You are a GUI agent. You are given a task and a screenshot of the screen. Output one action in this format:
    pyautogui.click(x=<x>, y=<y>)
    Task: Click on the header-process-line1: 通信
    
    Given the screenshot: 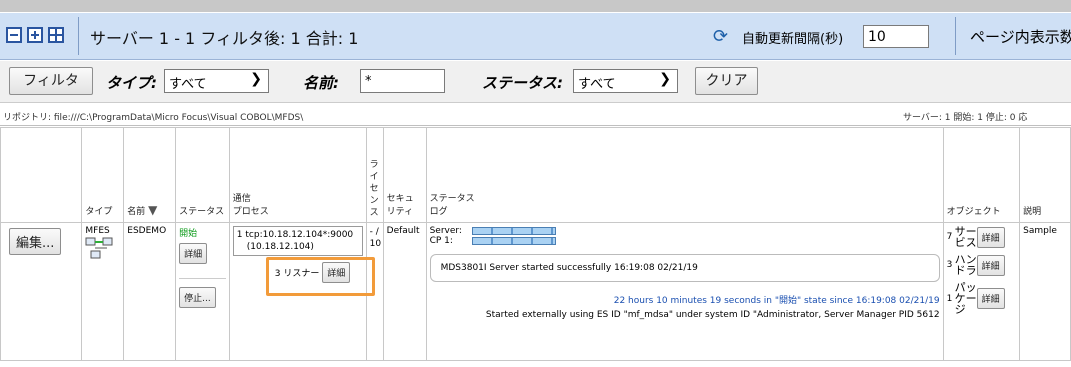 What is the action you would take?
    pyautogui.click(x=241, y=199)
    